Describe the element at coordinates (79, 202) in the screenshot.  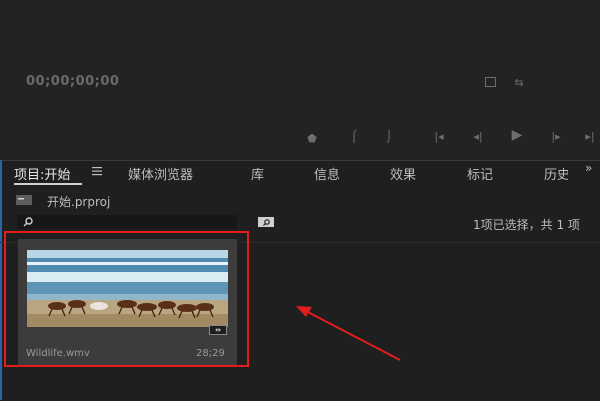
I see `project-file-name: 开始.prproj` at that location.